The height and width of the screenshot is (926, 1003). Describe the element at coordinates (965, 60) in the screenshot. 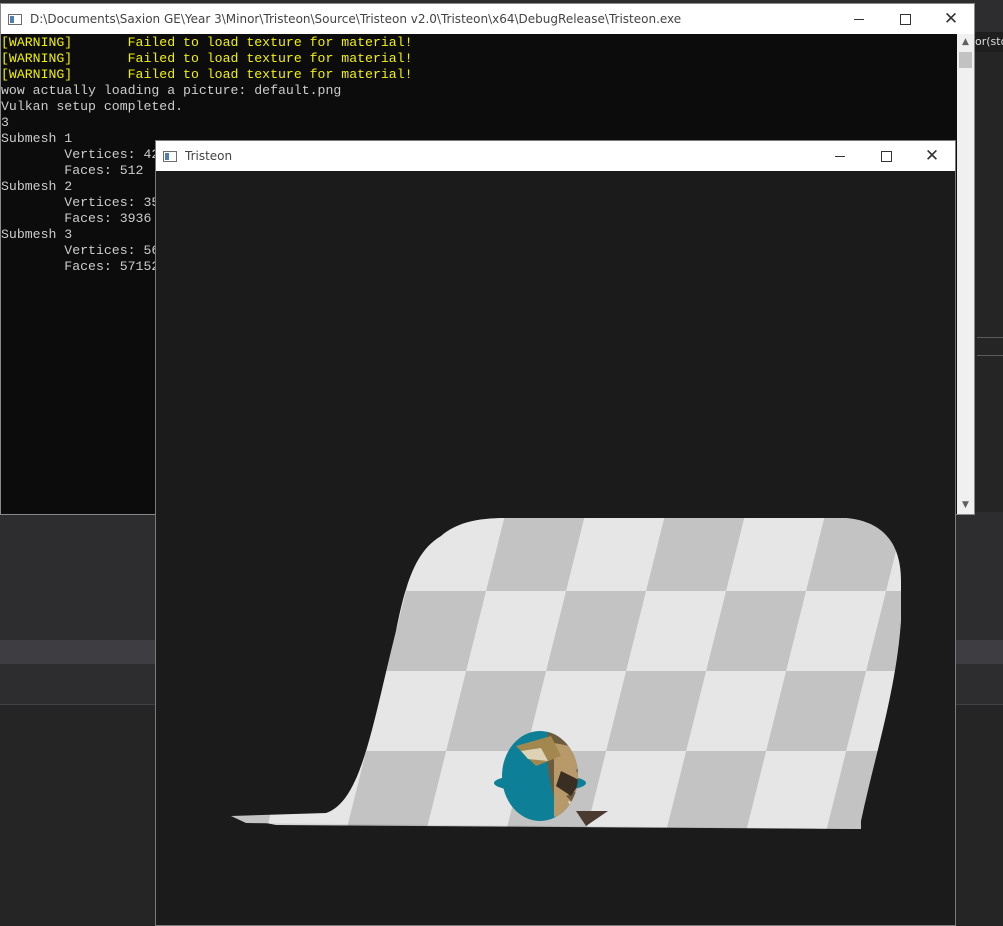

I see `scrollbar-thumb` at that location.